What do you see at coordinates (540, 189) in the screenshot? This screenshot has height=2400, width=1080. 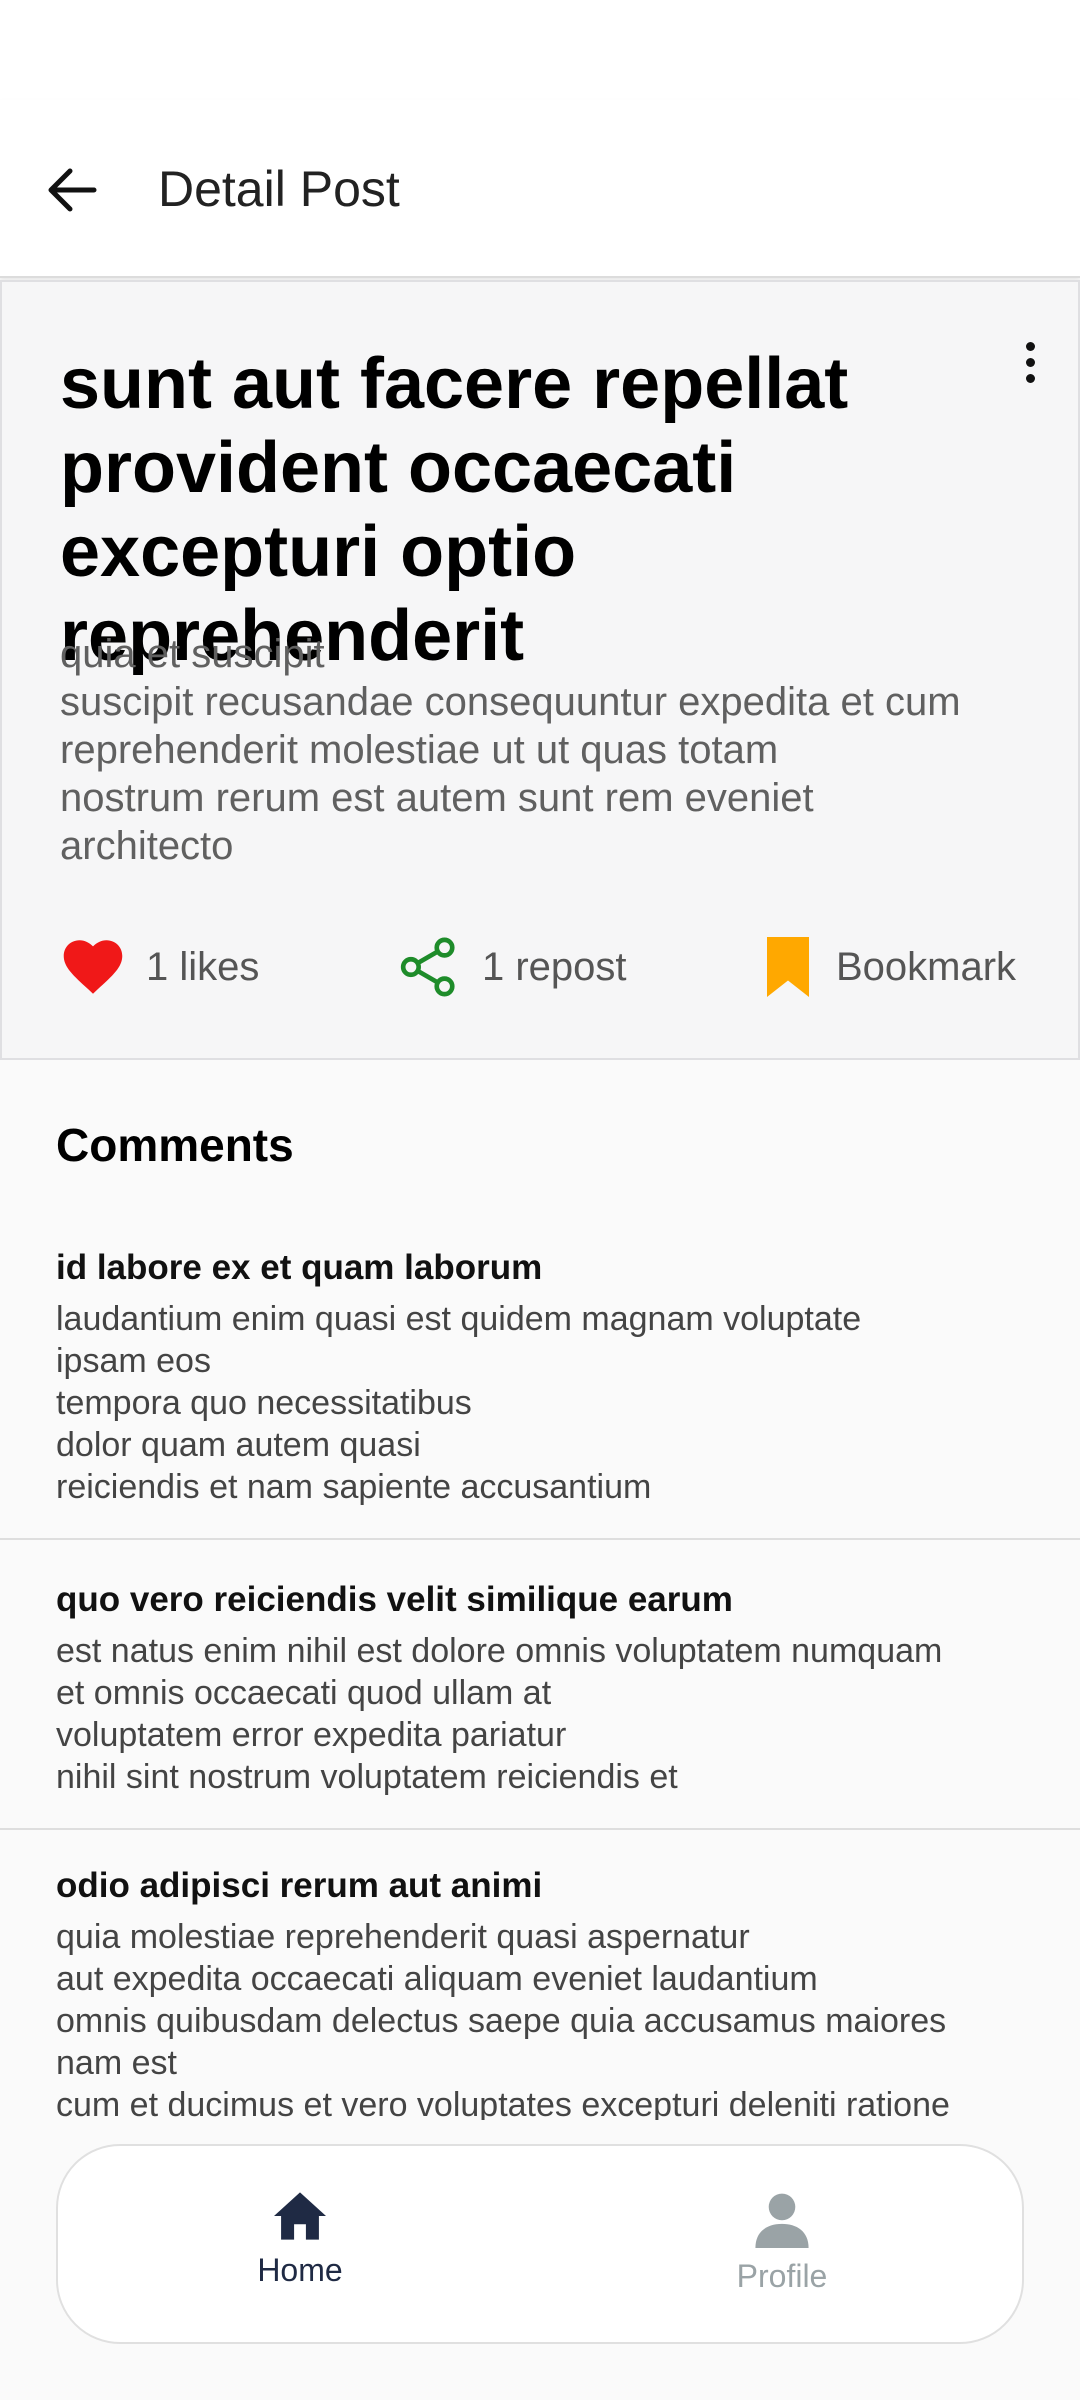 I see `app-bar: Detail Post` at bounding box center [540, 189].